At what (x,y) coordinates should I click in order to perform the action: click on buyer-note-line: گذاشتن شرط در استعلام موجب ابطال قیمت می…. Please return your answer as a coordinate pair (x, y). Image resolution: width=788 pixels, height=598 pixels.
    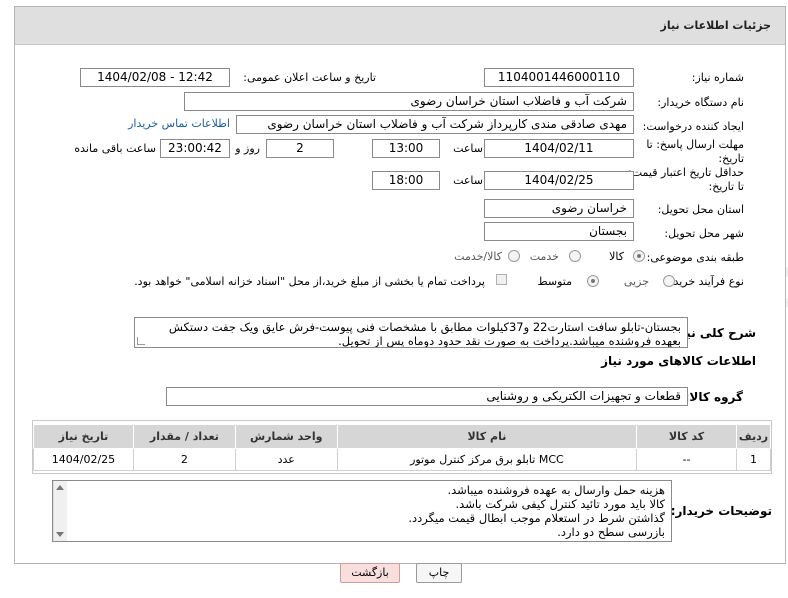
    Looking at the image, I should click on (536, 518).